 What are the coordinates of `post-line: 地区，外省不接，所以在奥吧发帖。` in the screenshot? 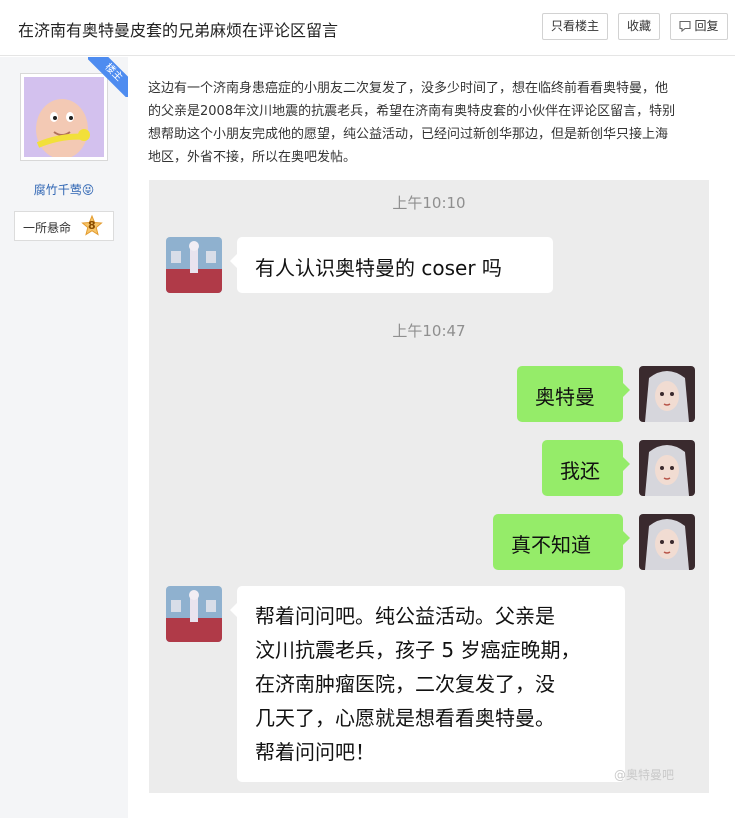 It's located at (252, 157).